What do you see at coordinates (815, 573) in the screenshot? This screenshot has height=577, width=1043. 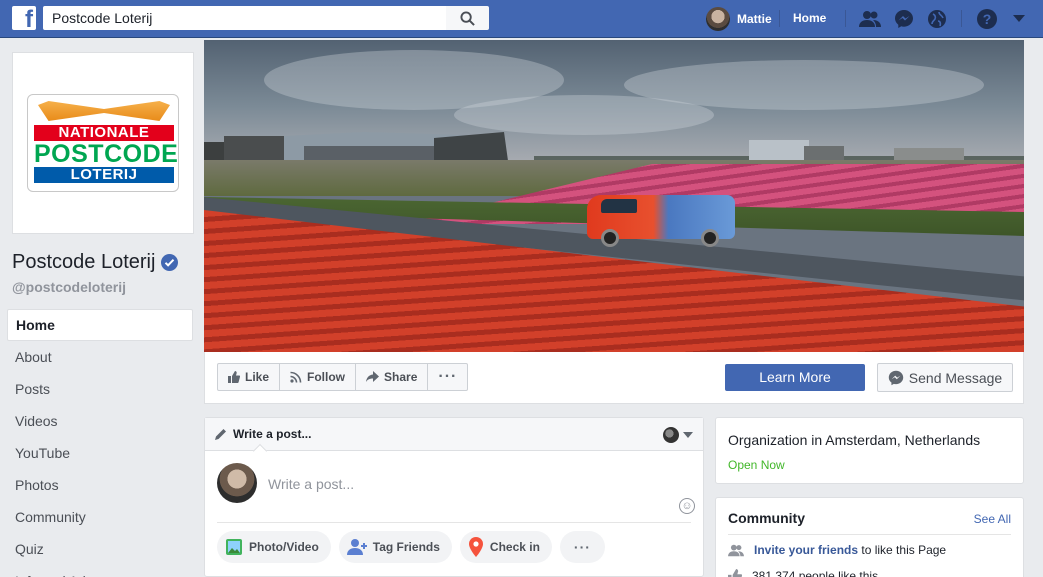 I see `page-likes-count: 381,374 people like this` at bounding box center [815, 573].